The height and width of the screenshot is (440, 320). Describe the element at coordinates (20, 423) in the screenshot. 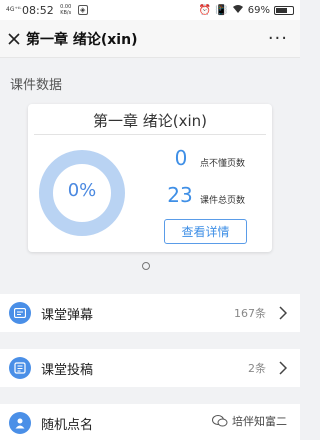

I see `person-icon` at that location.